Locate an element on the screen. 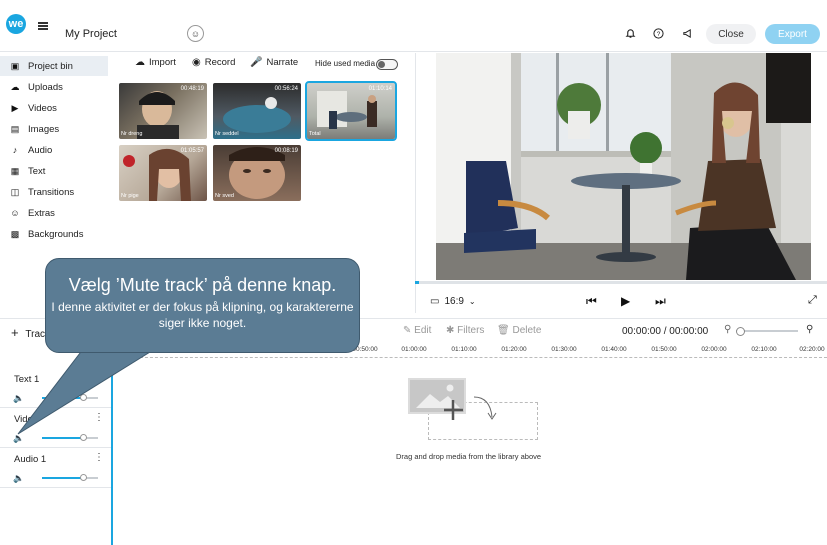  transition-icon: ◫ is located at coordinates (15, 191).